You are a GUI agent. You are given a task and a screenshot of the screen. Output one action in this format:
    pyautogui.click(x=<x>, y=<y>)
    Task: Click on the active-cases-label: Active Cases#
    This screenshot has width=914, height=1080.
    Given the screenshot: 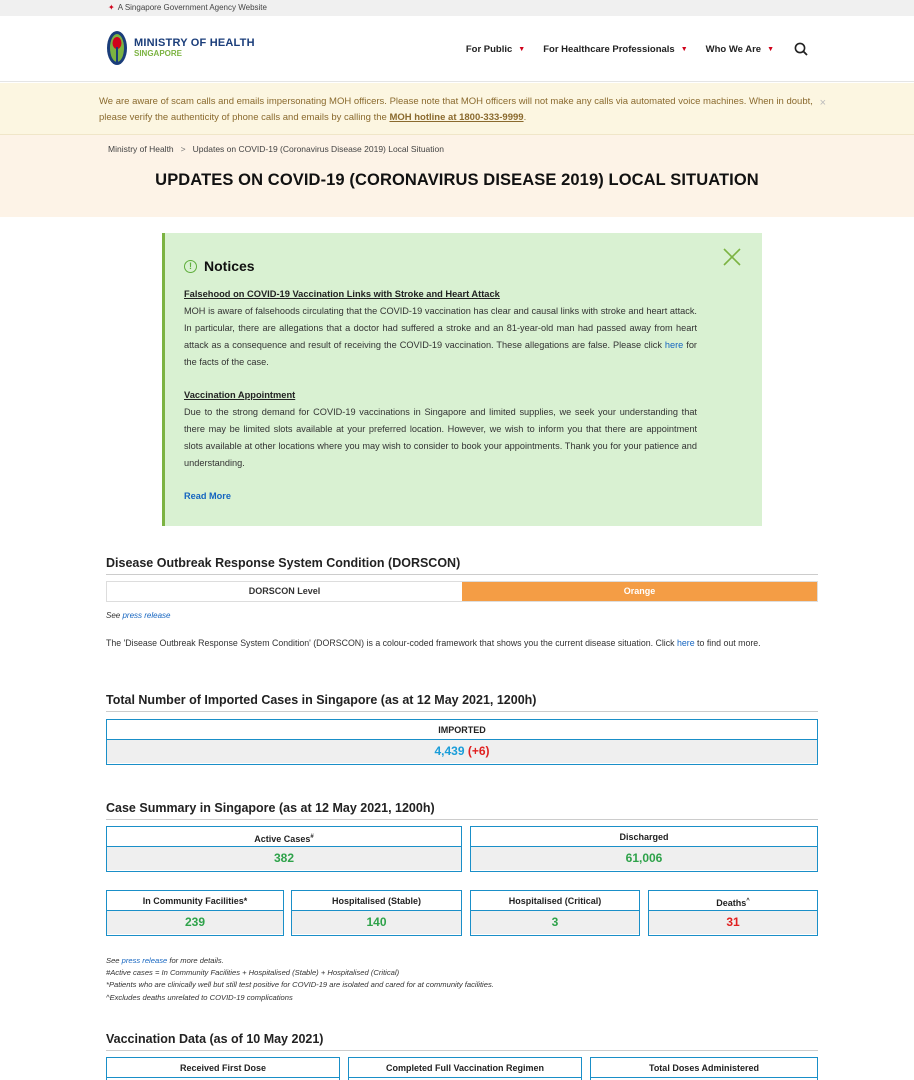 What is the action you would take?
    pyautogui.click(x=284, y=837)
    